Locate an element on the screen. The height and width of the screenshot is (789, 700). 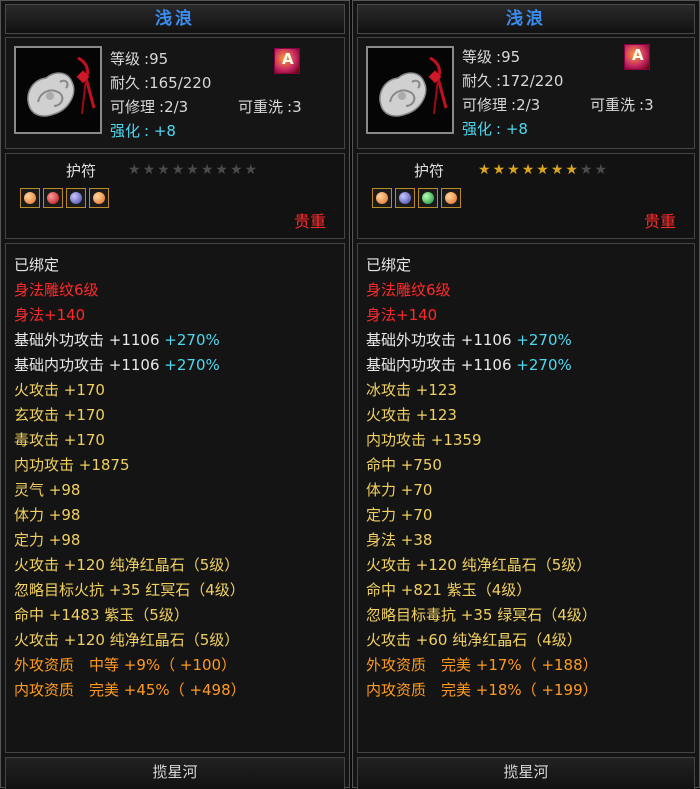
star-rating: ★★★★★★★★★ is located at coordinates (543, 170).